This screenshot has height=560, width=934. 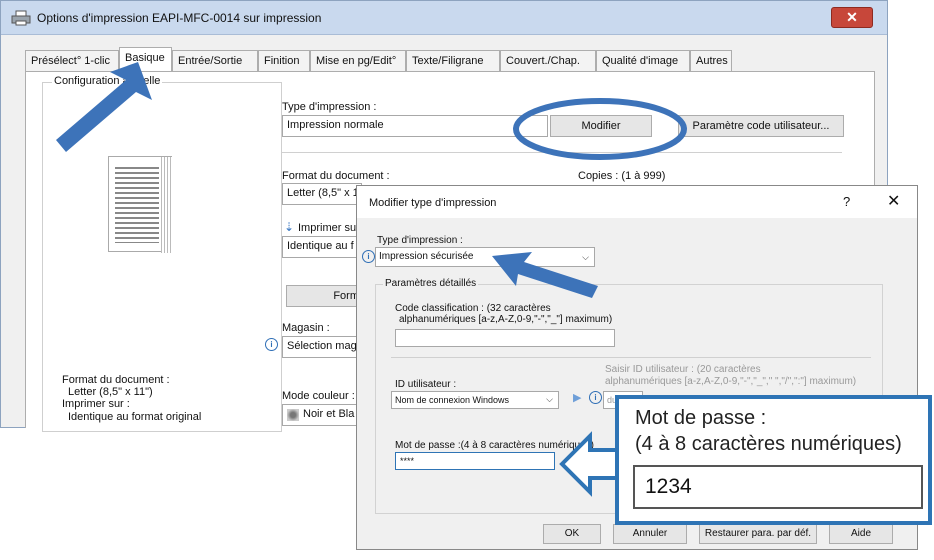 What do you see at coordinates (318, 396) in the screenshot?
I see `color-mode-label: Mode couleur :` at bounding box center [318, 396].